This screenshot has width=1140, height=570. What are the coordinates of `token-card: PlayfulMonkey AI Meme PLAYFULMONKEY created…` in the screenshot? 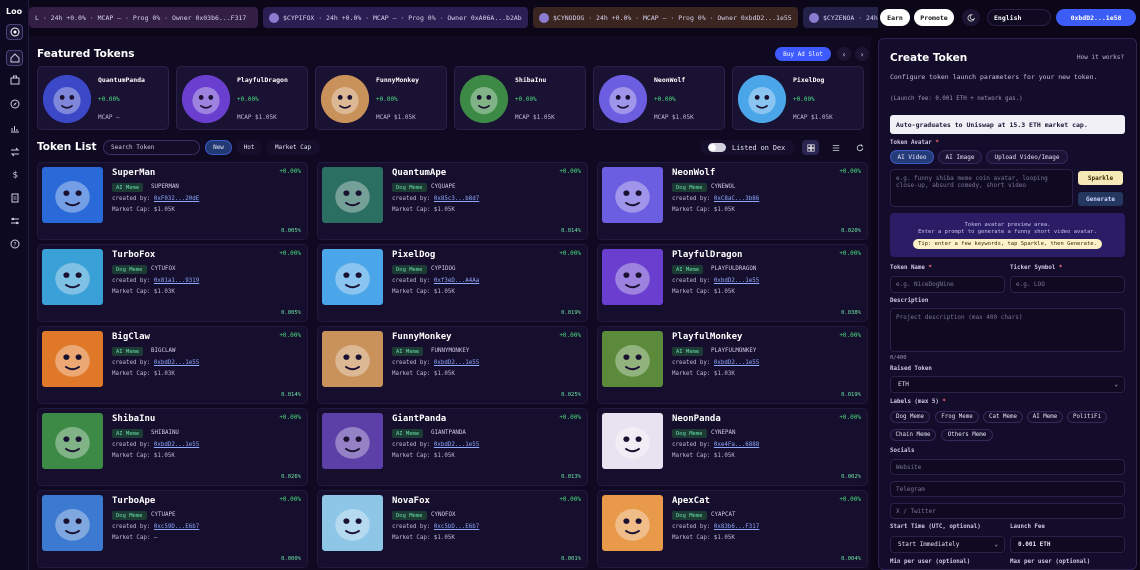 It's located at (732, 365).